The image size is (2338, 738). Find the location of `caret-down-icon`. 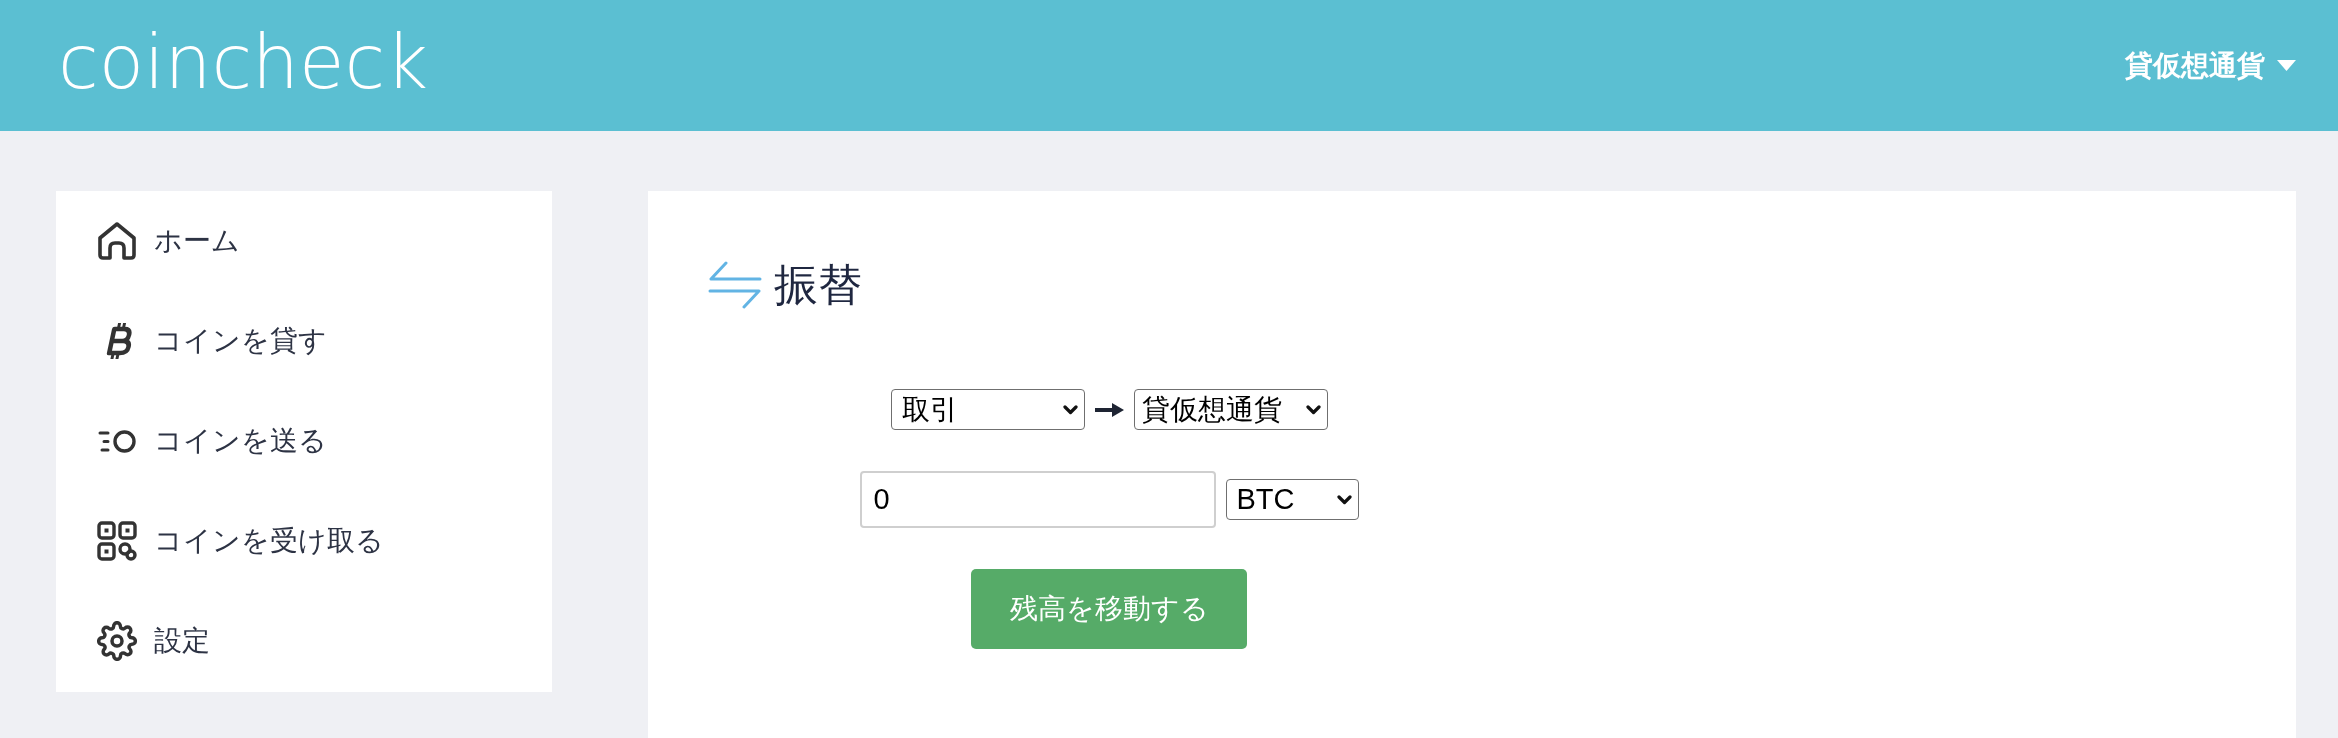

caret-down-icon is located at coordinates (2286, 65).